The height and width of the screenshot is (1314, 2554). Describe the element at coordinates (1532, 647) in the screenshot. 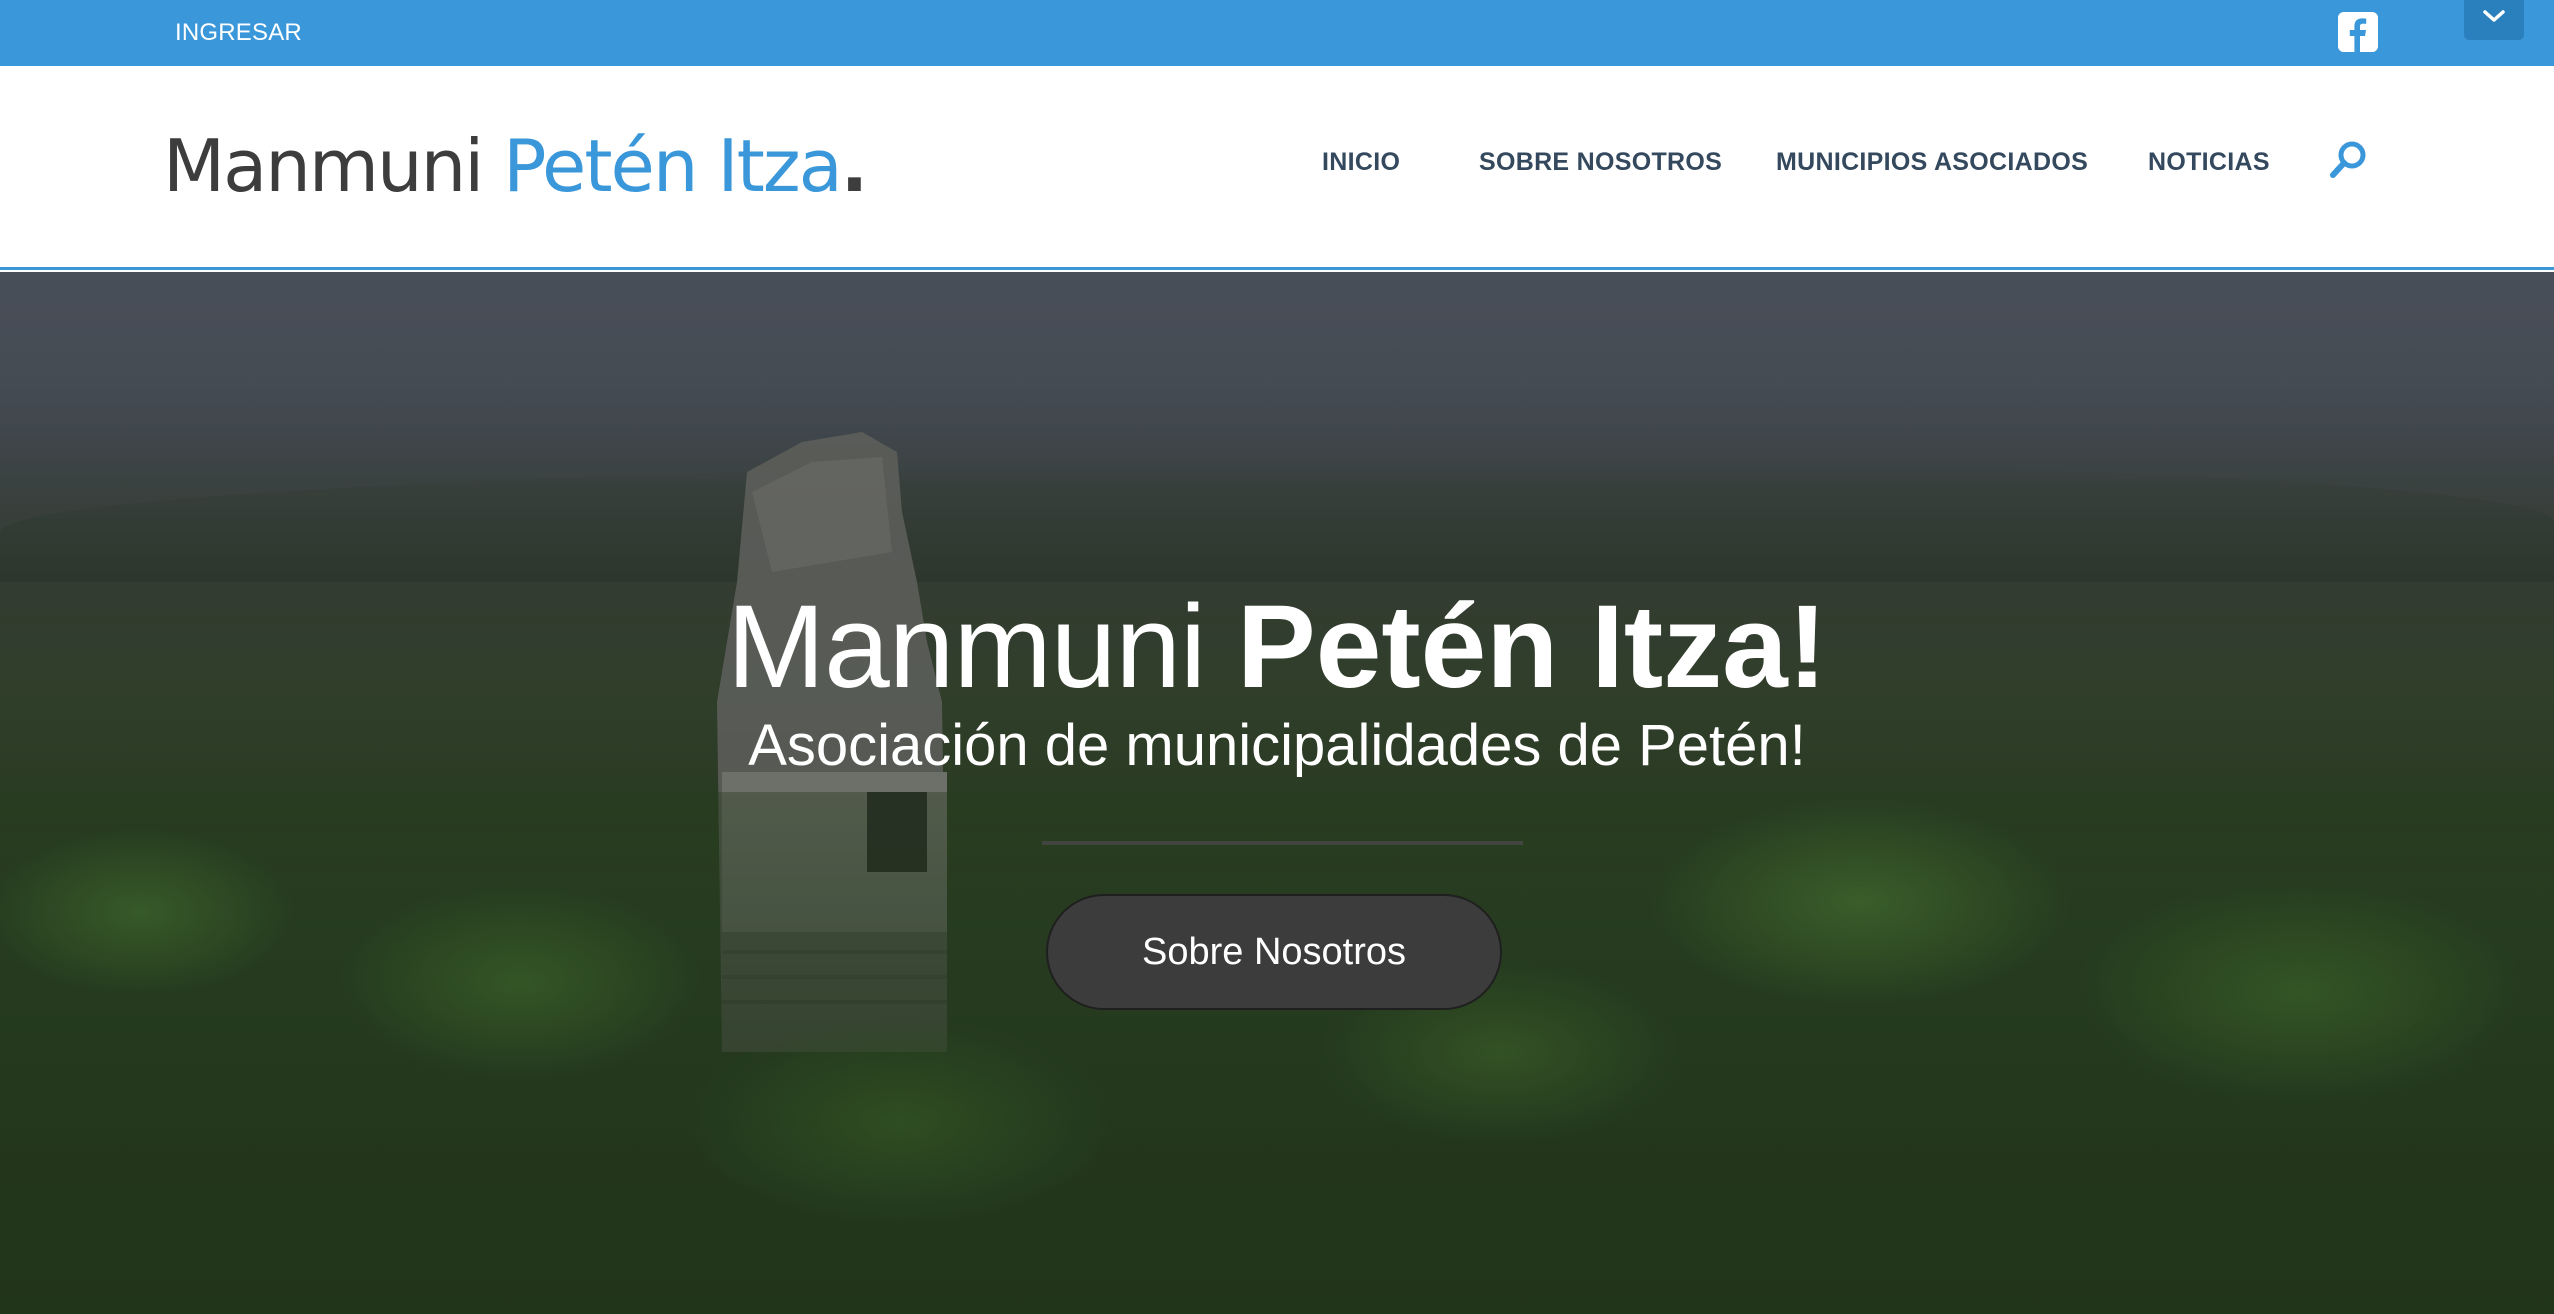

I see `hero-title-bold: Petén Itza!` at that location.